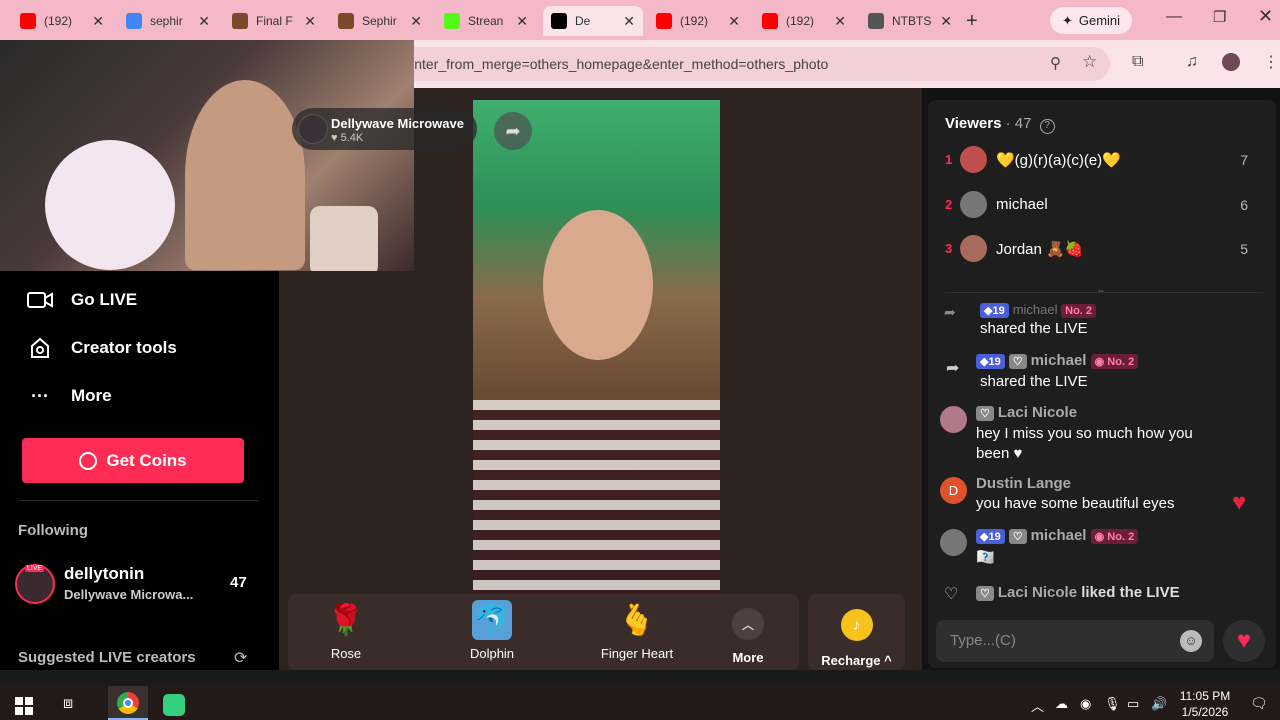 The height and width of the screenshot is (720, 1280). I want to click on rank-badge: ◉ No. 2, so click(1114, 536).